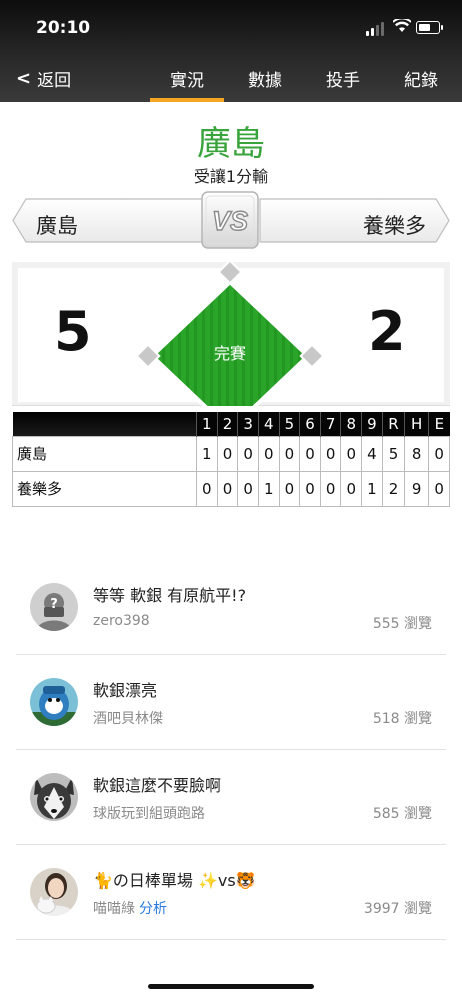 This screenshot has height=1000, width=462. What do you see at coordinates (397, 909) in the screenshot?
I see `article-views: 3997 瀏覽` at bounding box center [397, 909].